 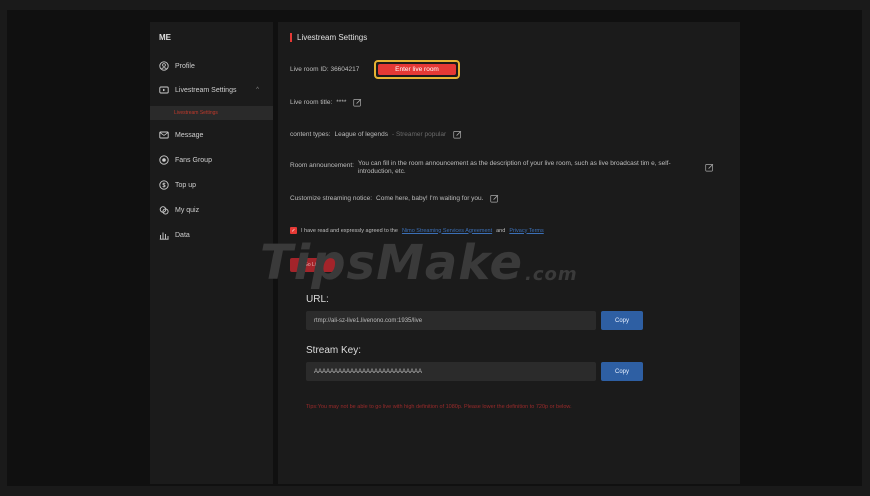 I want to click on announcement-label: Room announcement:, so click(x=322, y=165).